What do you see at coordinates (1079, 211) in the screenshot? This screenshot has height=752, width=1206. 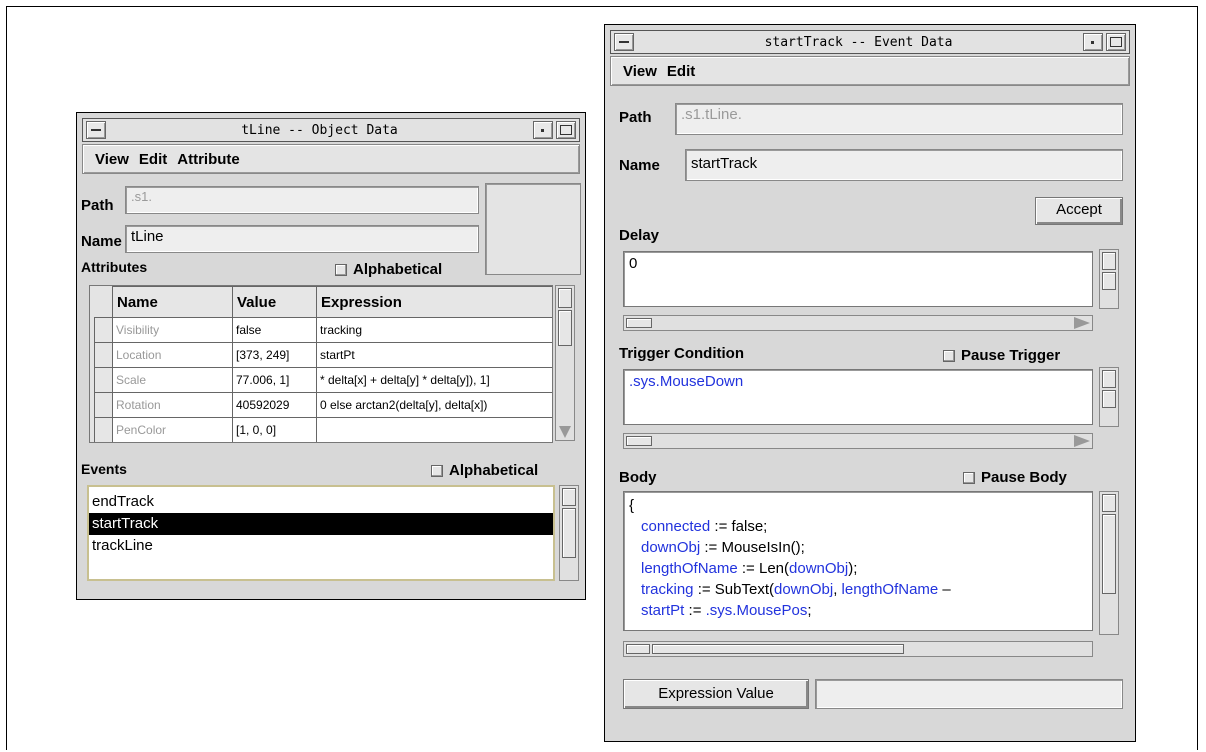 I see `accept-button: Accept` at bounding box center [1079, 211].